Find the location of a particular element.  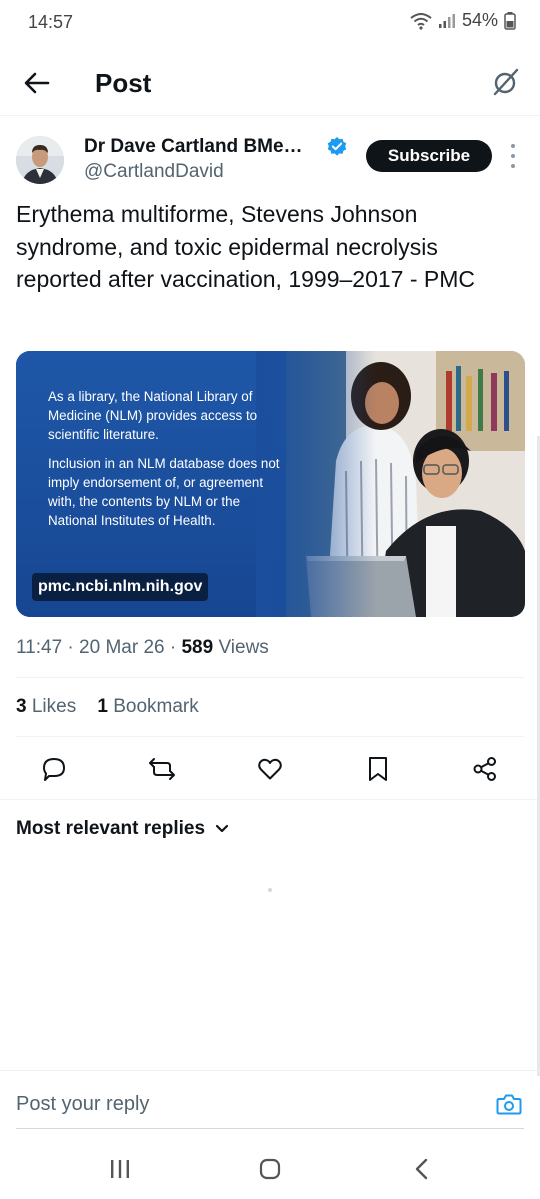

bookmark-button is located at coordinates (378, 769).